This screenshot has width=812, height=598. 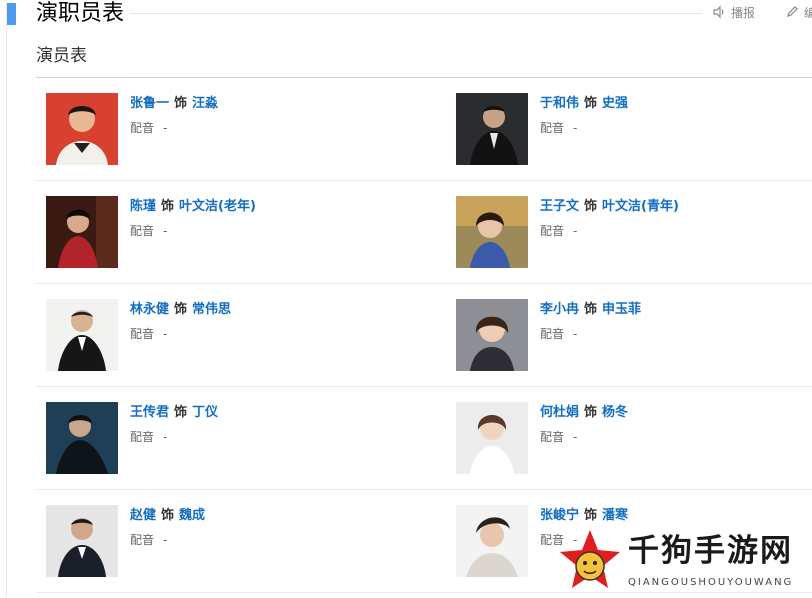 I want to click on cast-card: 何杜娟饰杨冬 配音 -, so click(x=634, y=442).